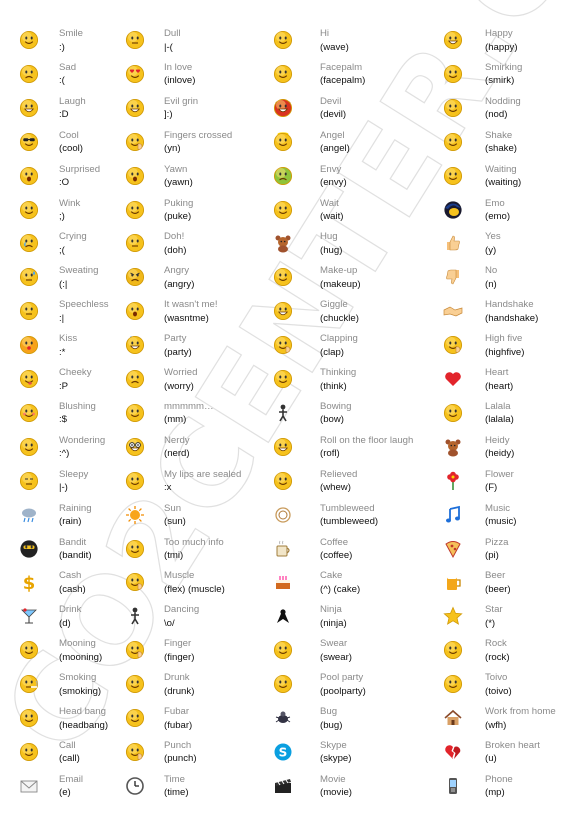 This screenshot has height=819, width=578. Describe the element at coordinates (453, 243) in the screenshot. I see `thumbs-up-icon` at that location.